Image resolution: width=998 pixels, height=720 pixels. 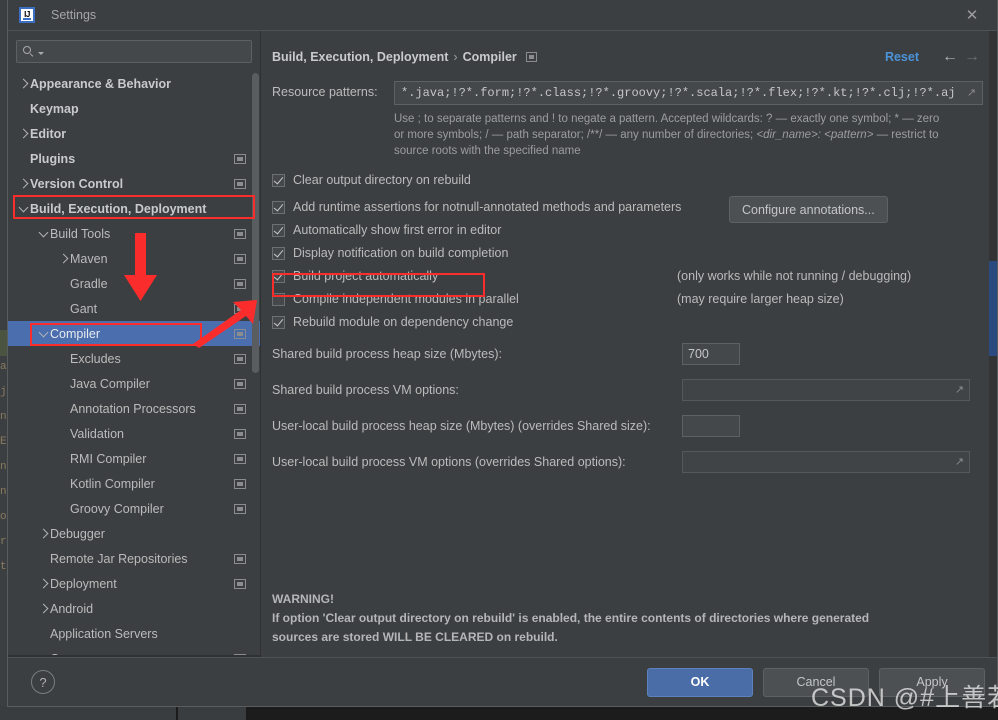 I want to click on checkbox-label: Display notification on build completion, so click(x=400, y=253).